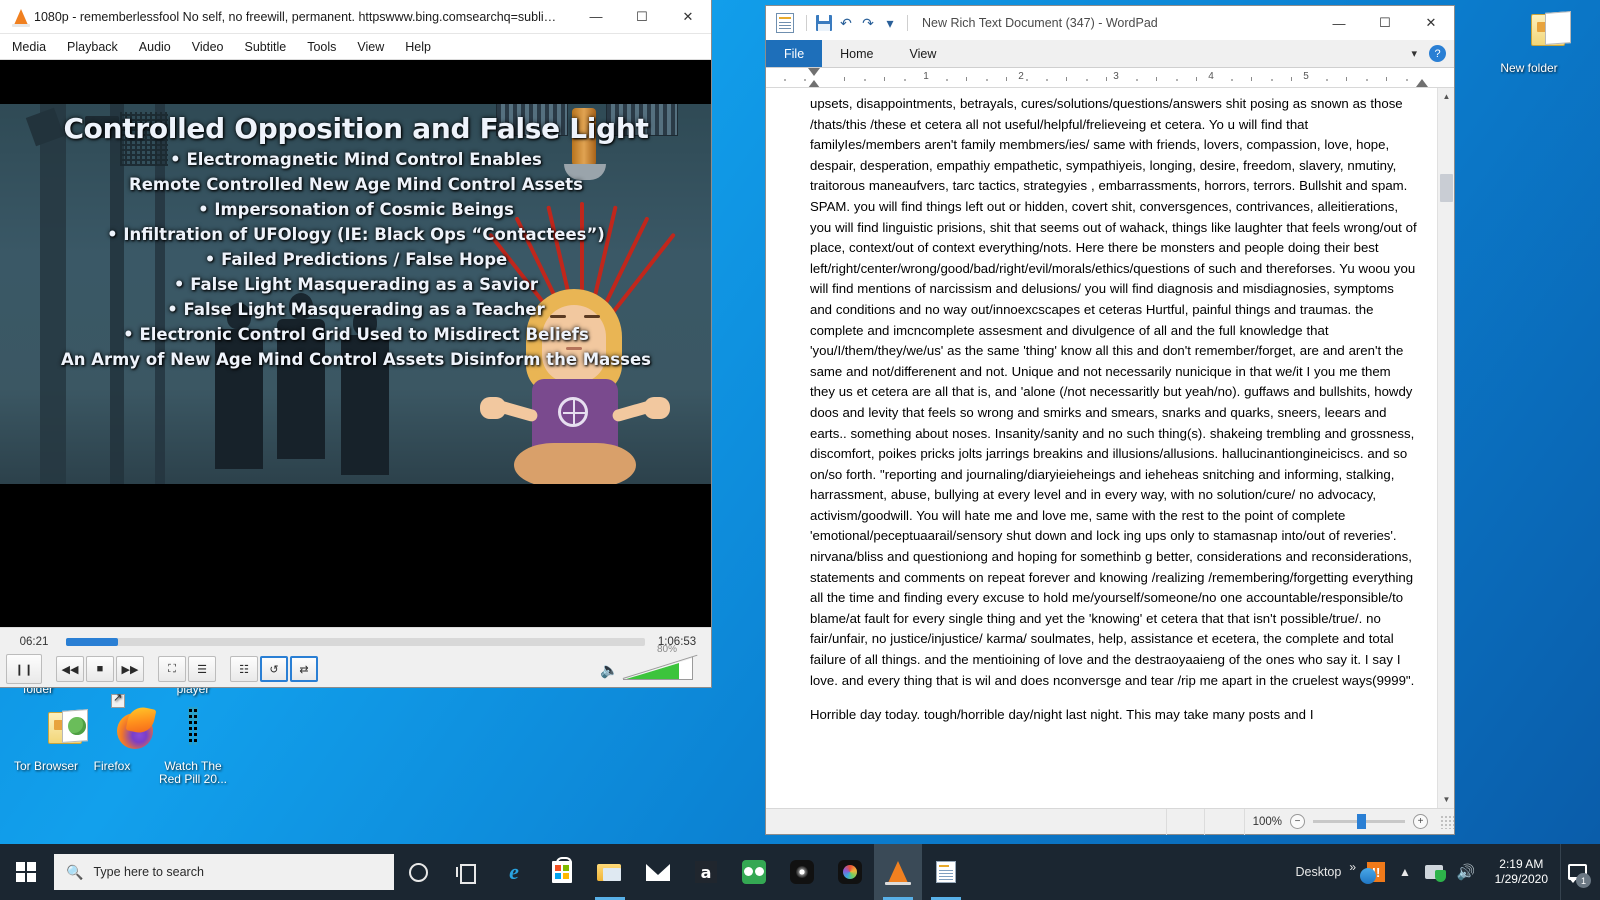  I want to click on seek-slider, so click(355, 642).